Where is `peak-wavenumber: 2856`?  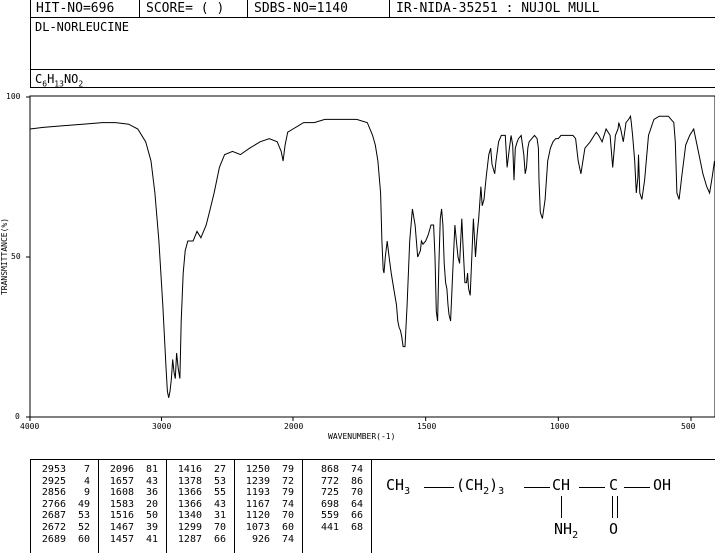
peak-wavenumber: 2856 is located at coordinates (53, 493).